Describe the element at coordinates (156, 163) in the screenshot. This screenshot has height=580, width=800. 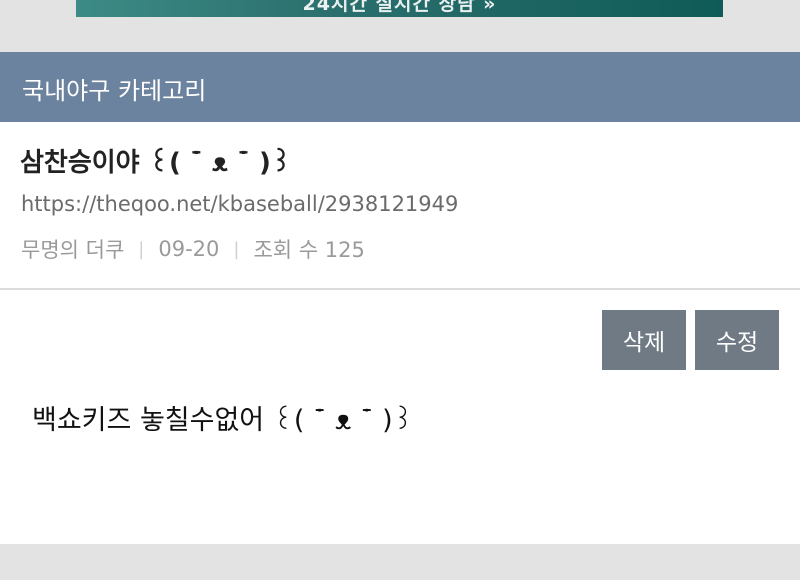
I see `post-title: 삼찬승이야 ꒰( ˙̄ ᴥ ˙̄ )꒱` at that location.